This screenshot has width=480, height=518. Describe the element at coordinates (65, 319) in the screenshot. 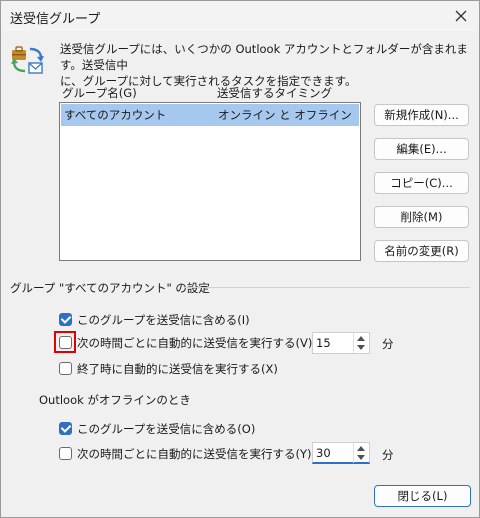

I see `include-group-checkbox` at that location.